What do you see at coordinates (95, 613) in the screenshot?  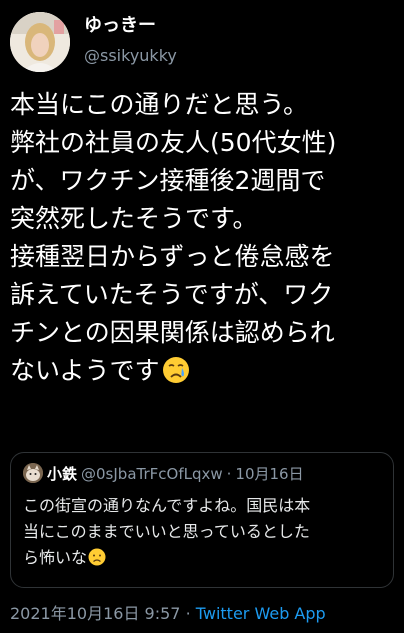 I see `tweet-timestamp: 2021年10月16日 9:57` at bounding box center [95, 613].